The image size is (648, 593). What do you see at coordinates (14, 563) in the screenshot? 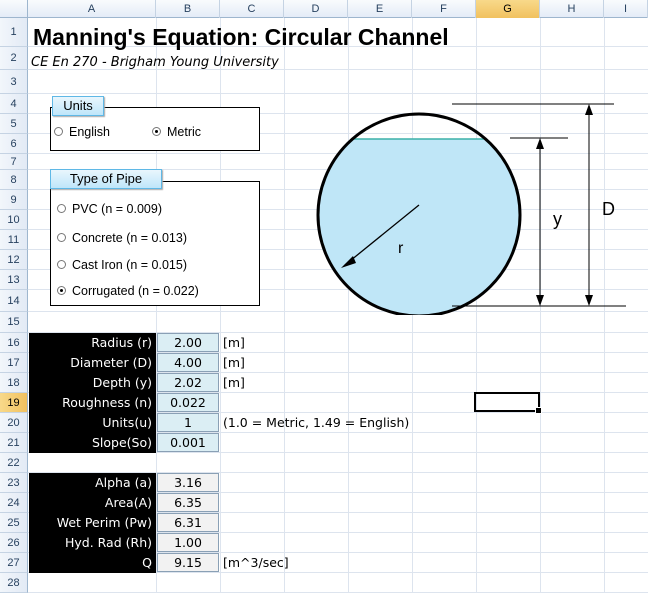
I see `row-header-27: 27` at bounding box center [14, 563].